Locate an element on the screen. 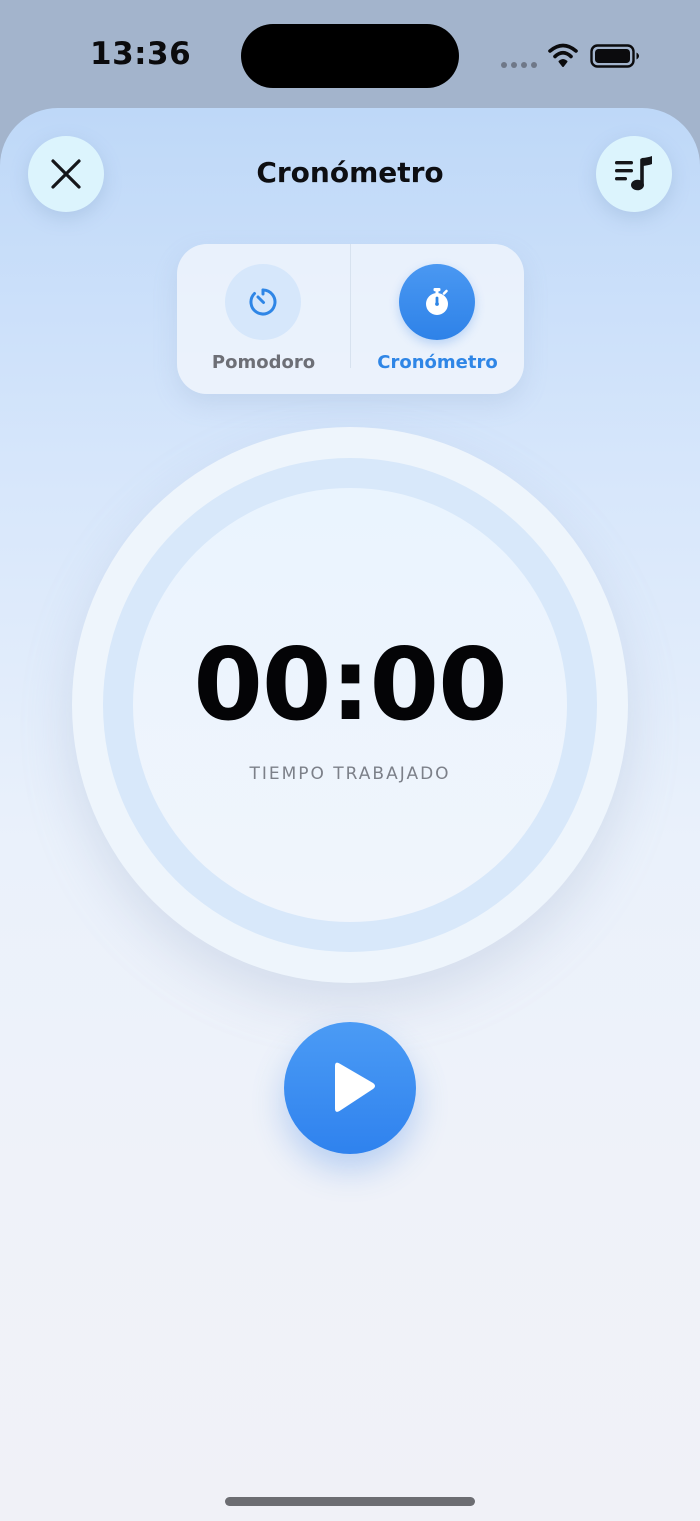 Image resolution: width=700 pixels, height=1521 pixels. stopwatch-icon is located at coordinates (437, 301).